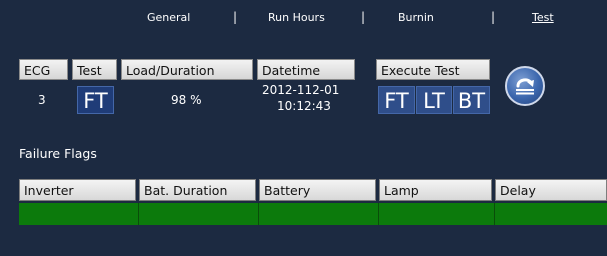  What do you see at coordinates (437, 214) in the screenshot?
I see `flag-cell-lamp` at bounding box center [437, 214].